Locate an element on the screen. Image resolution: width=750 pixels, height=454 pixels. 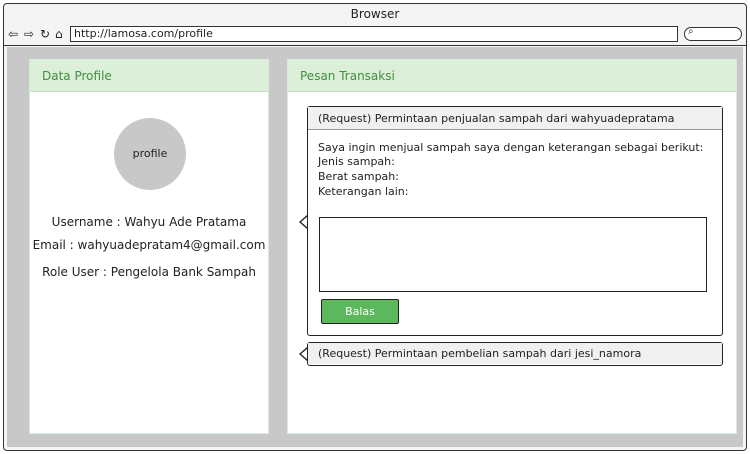
username-text: Username : Wahyu Ade Pratama is located at coordinates (149, 222).